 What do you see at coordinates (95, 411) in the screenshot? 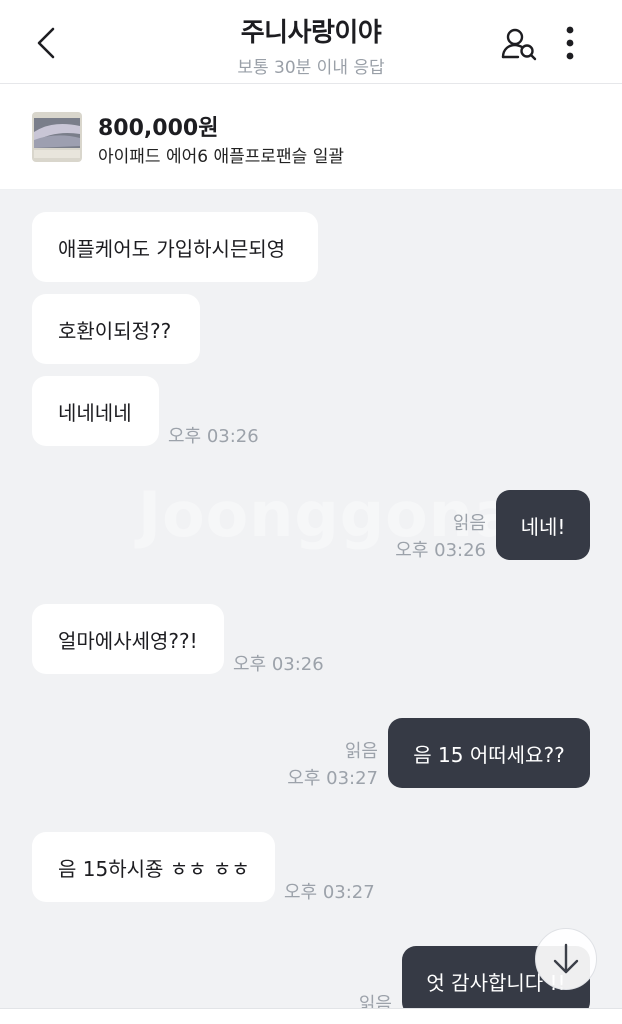
I see `incoming-message-bubble: 네네네네` at bounding box center [95, 411].